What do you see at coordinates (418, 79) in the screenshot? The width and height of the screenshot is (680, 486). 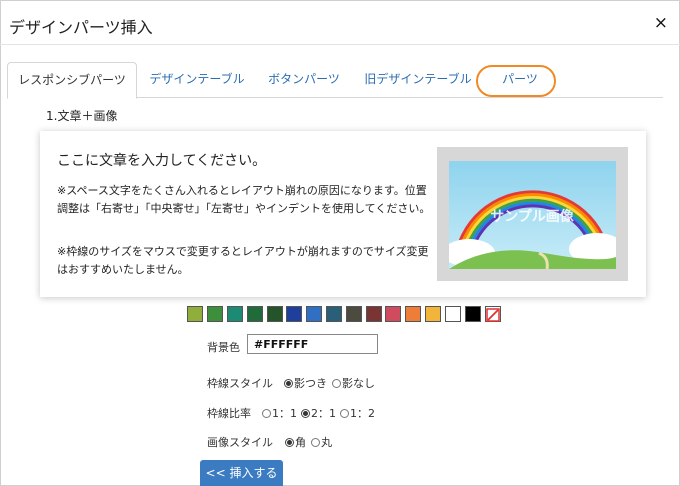 I see `tab-old-design-table: 旧デザインテーブル` at bounding box center [418, 79].